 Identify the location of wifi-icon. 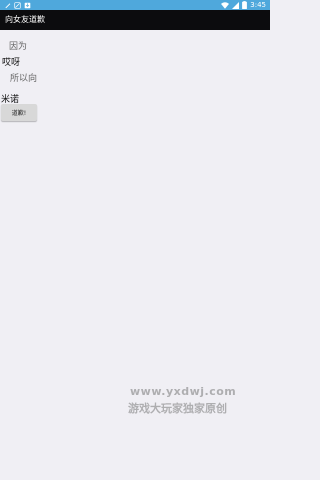
(225, 5).